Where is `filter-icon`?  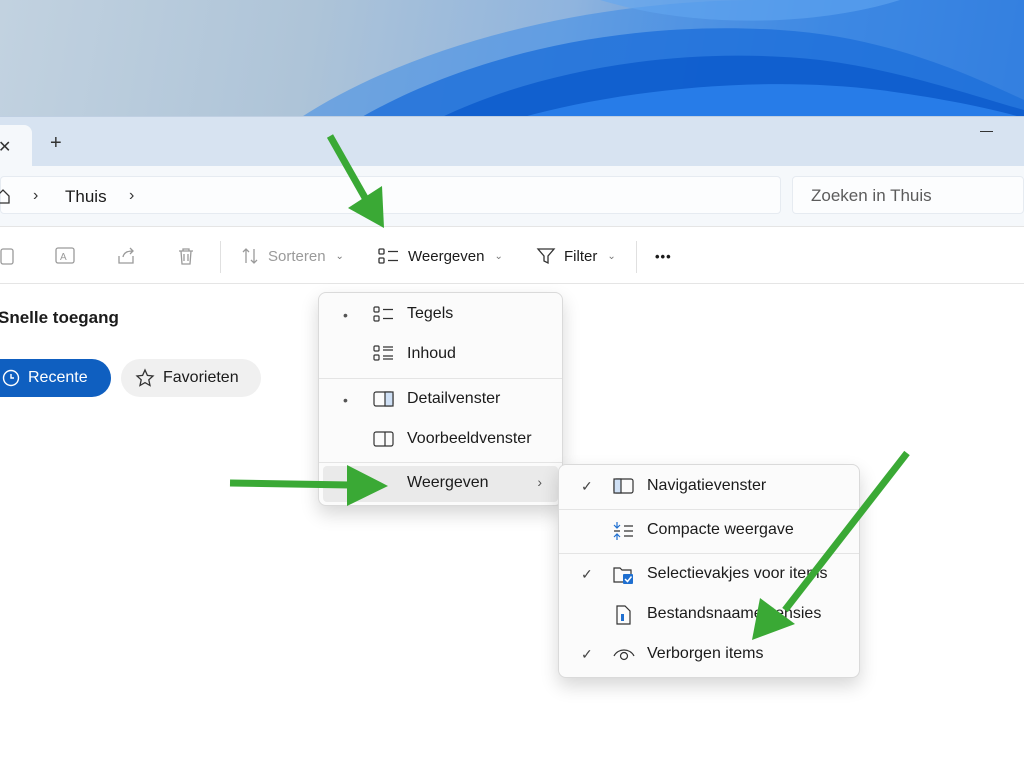 filter-icon is located at coordinates (546, 256).